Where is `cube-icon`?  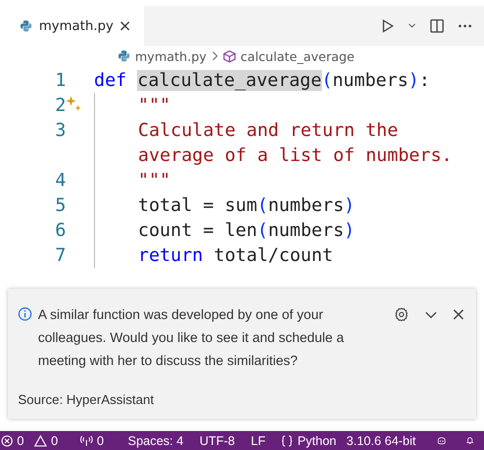
cube-icon is located at coordinates (229, 56).